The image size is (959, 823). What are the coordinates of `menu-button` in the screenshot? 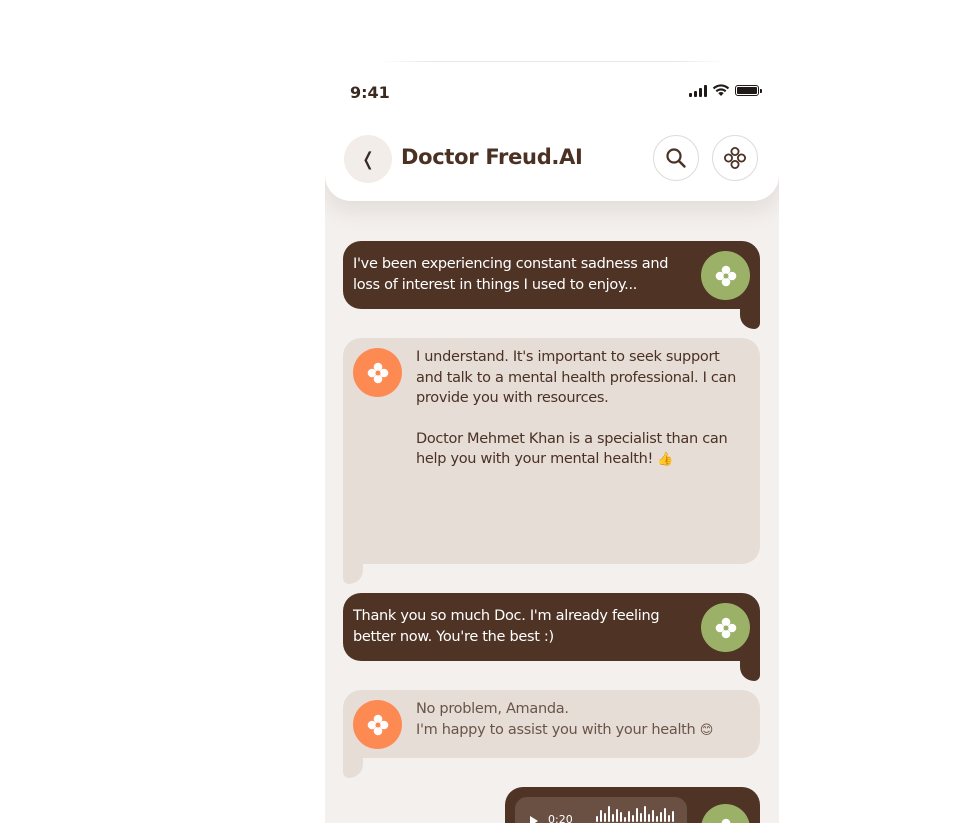 It's located at (735, 158).